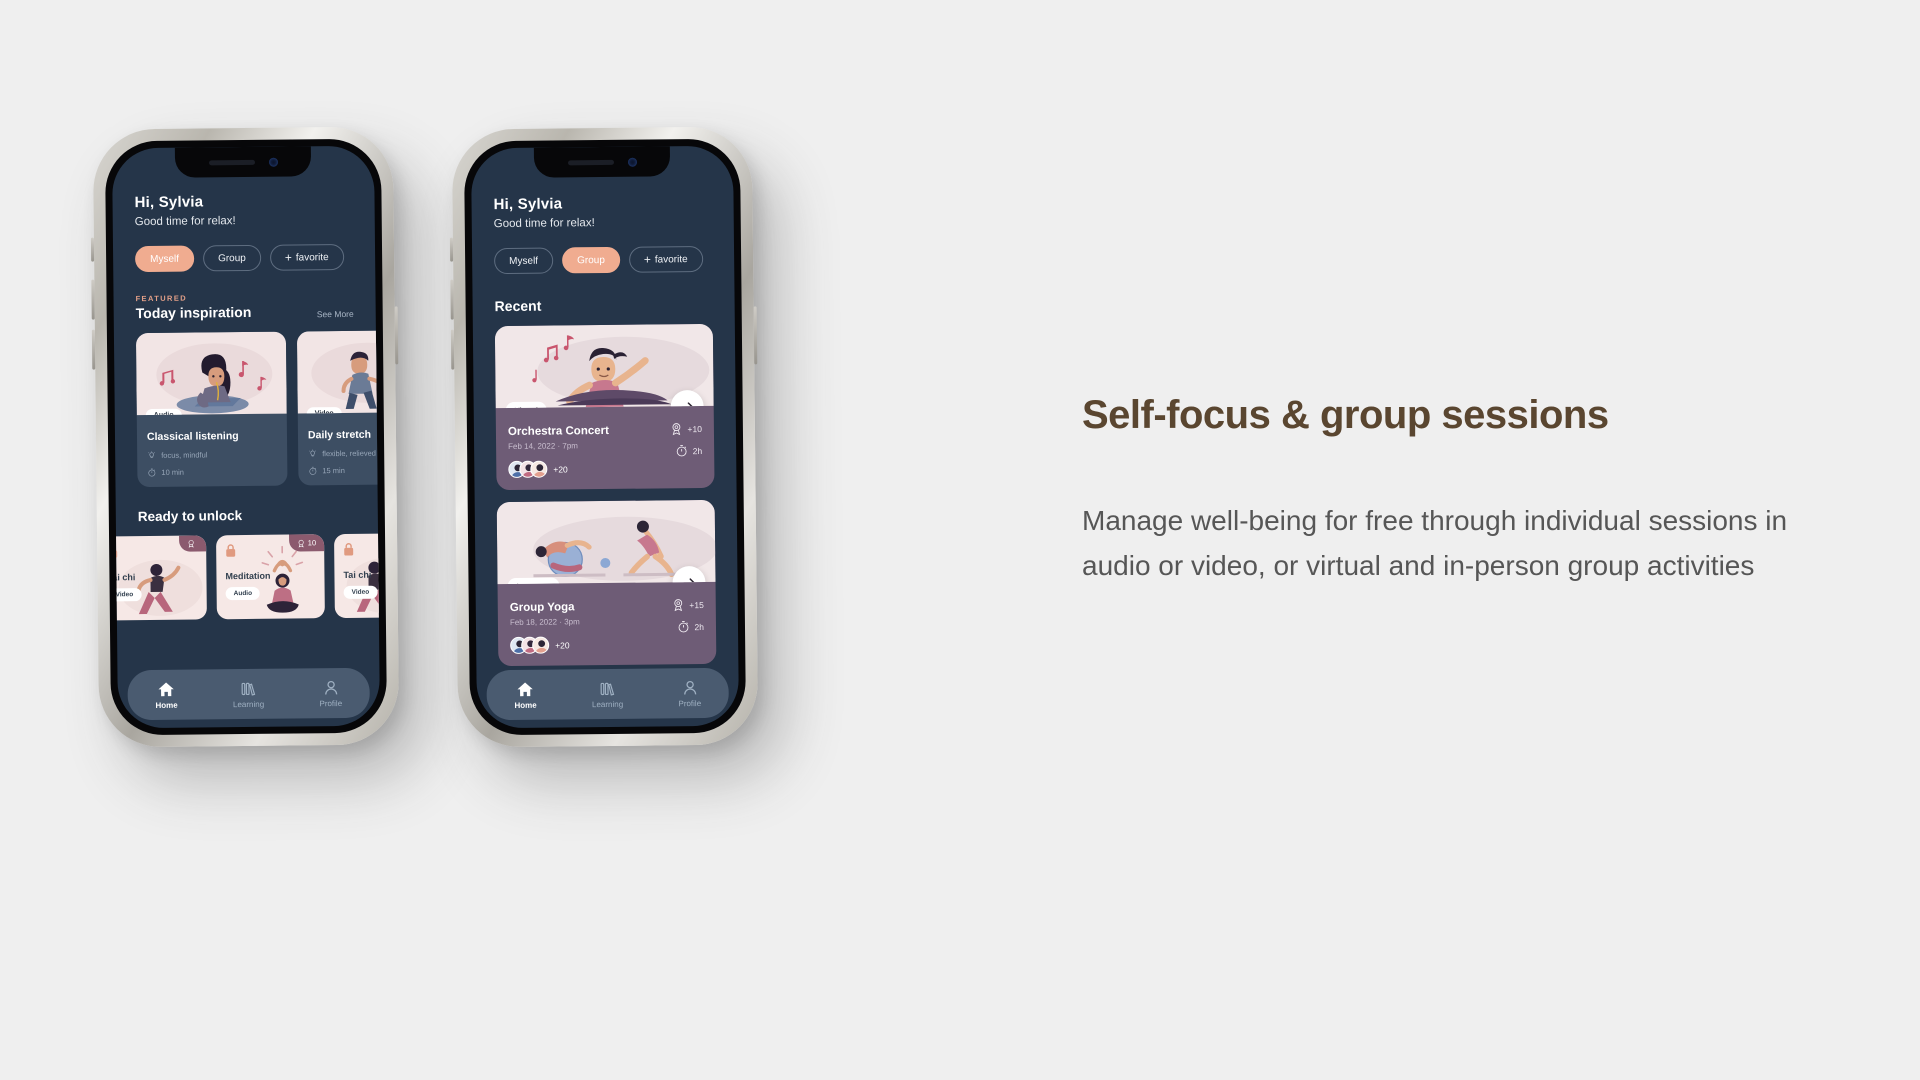 This screenshot has height=1080, width=1920. I want to click on featured-card: Video Daily stretch, so click(338, 407).